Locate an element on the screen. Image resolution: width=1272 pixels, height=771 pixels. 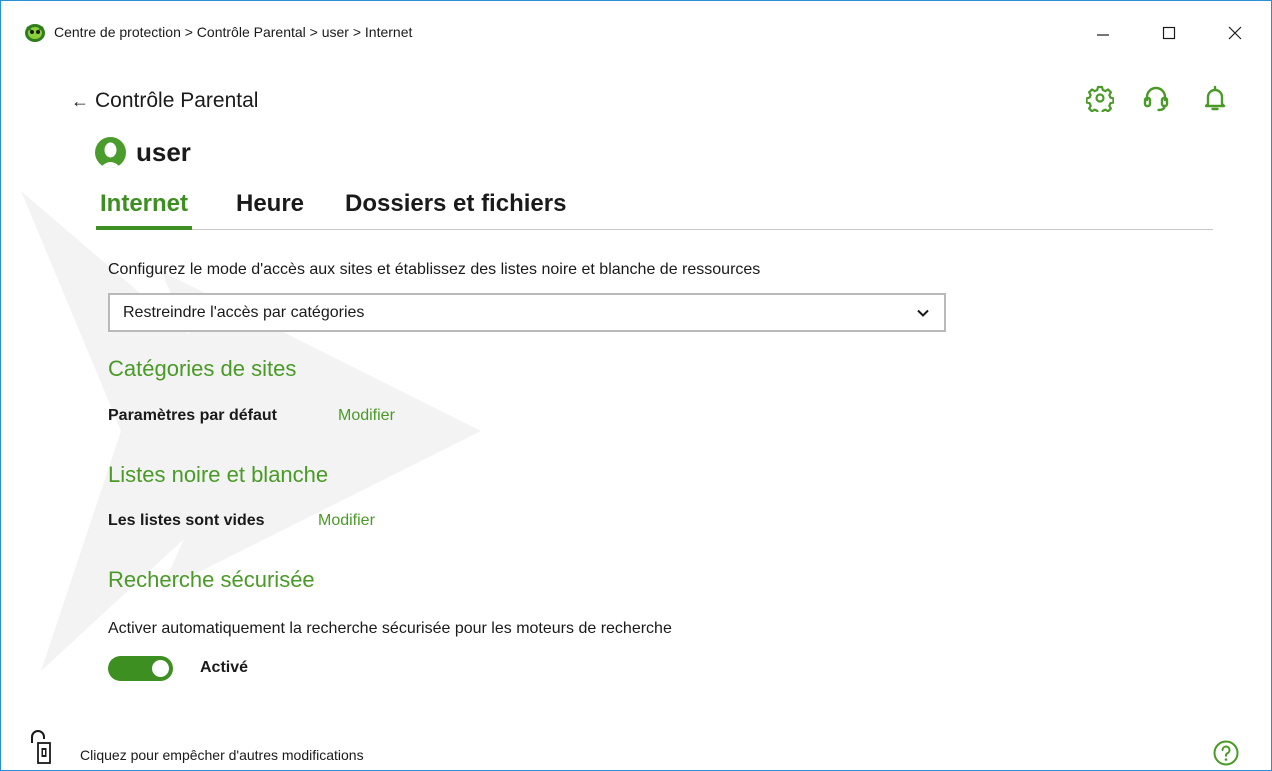
bell-icon is located at coordinates (1215, 98).